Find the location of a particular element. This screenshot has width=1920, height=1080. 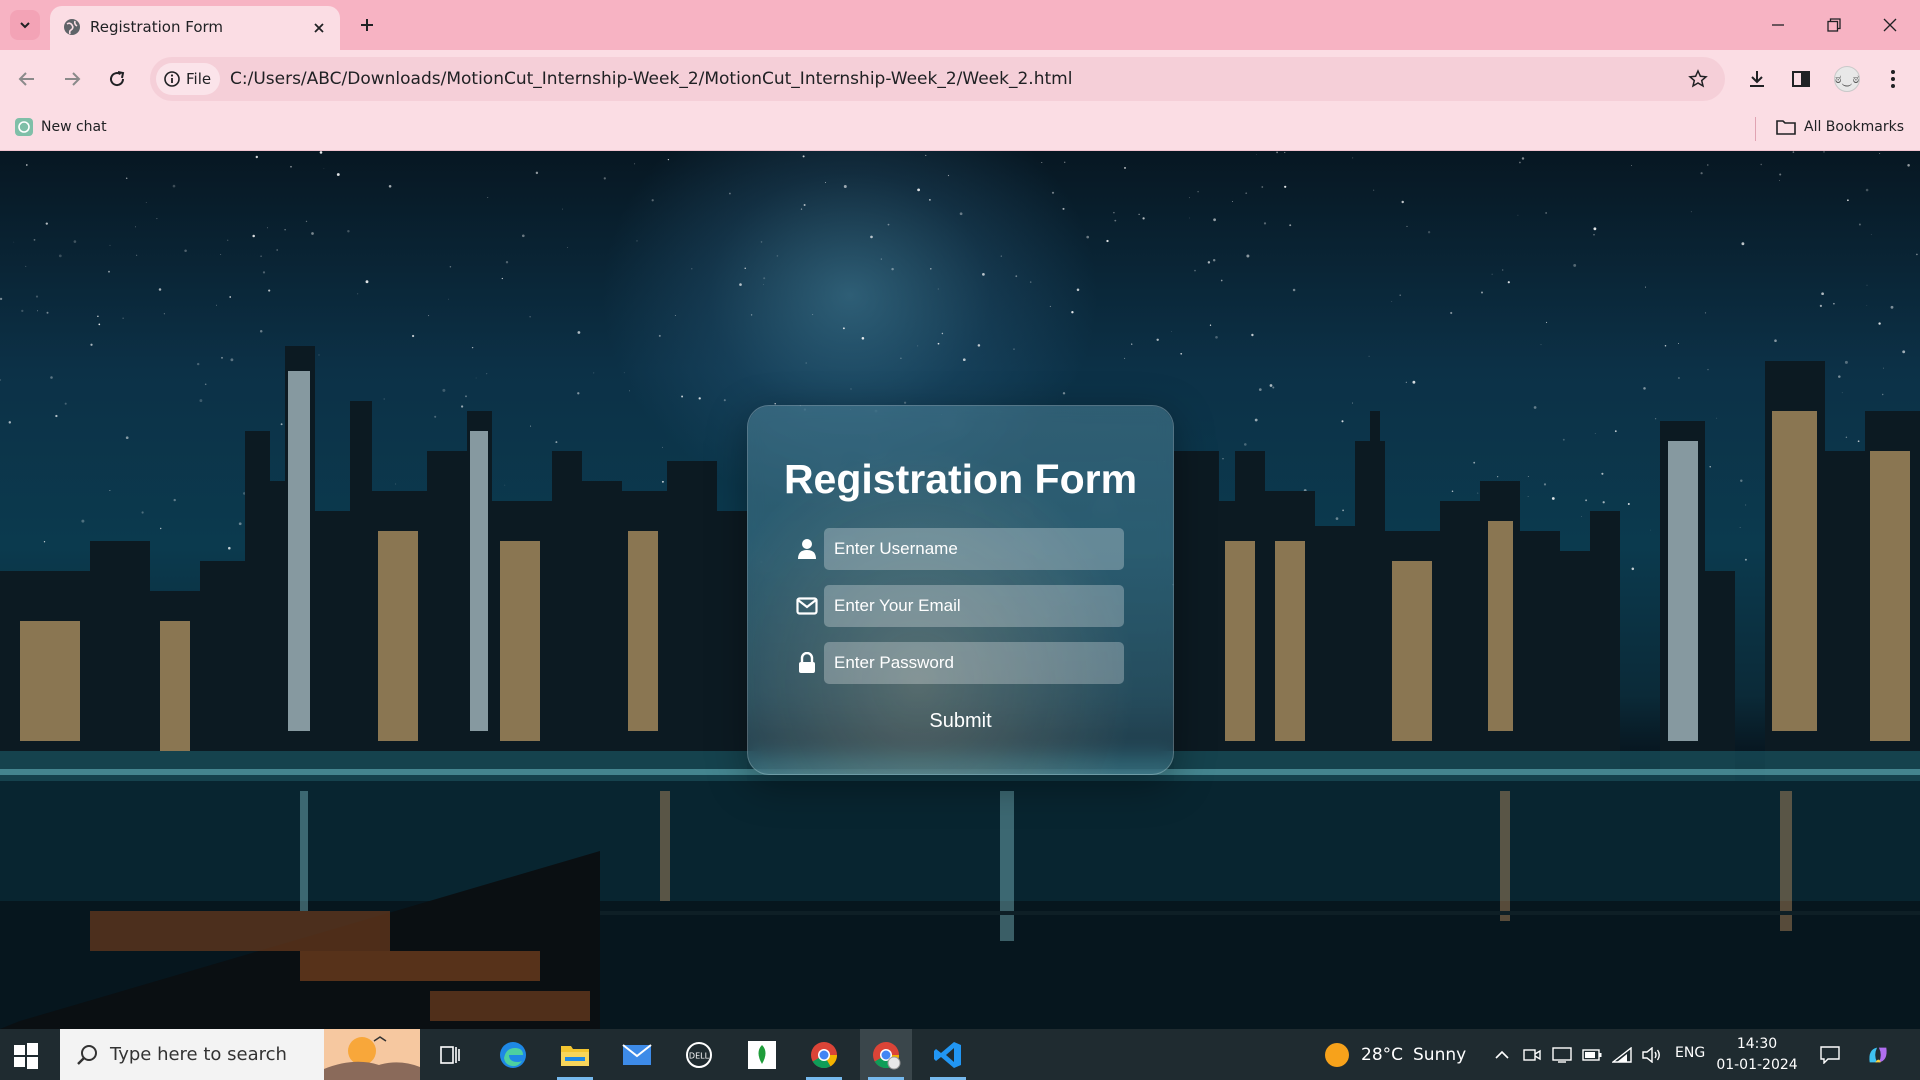

chrome-profile-icon is located at coordinates (887, 1055).